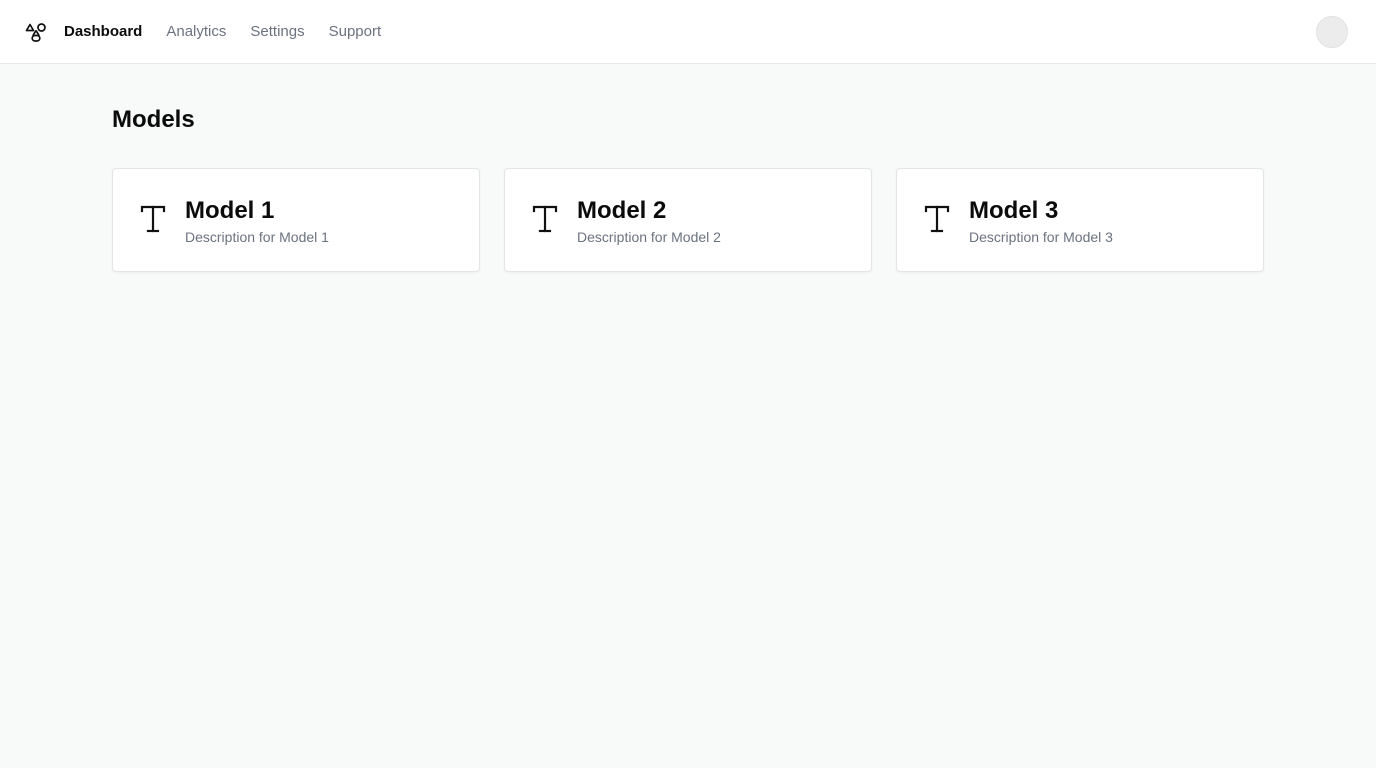 Image resolution: width=1376 pixels, height=768 pixels. Describe the element at coordinates (688, 32) in the screenshot. I see `top-navigation-bar: Dashboard Analytics Settings Support` at that location.